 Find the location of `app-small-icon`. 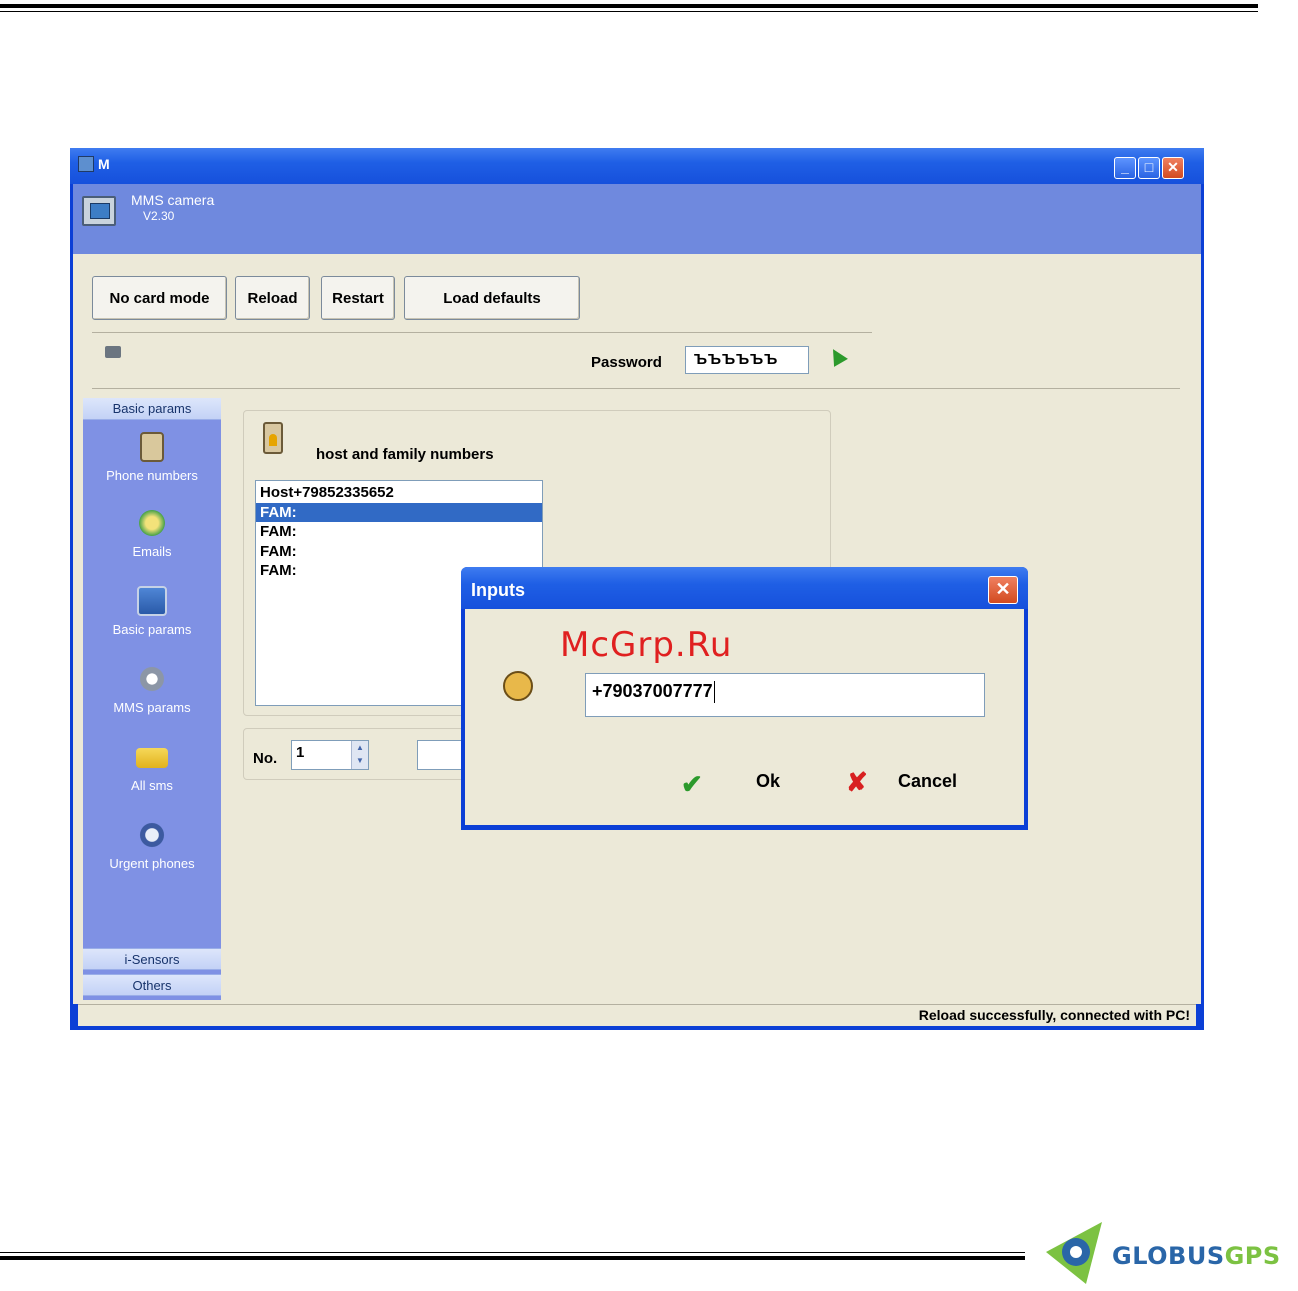

app-small-icon is located at coordinates (86, 164).